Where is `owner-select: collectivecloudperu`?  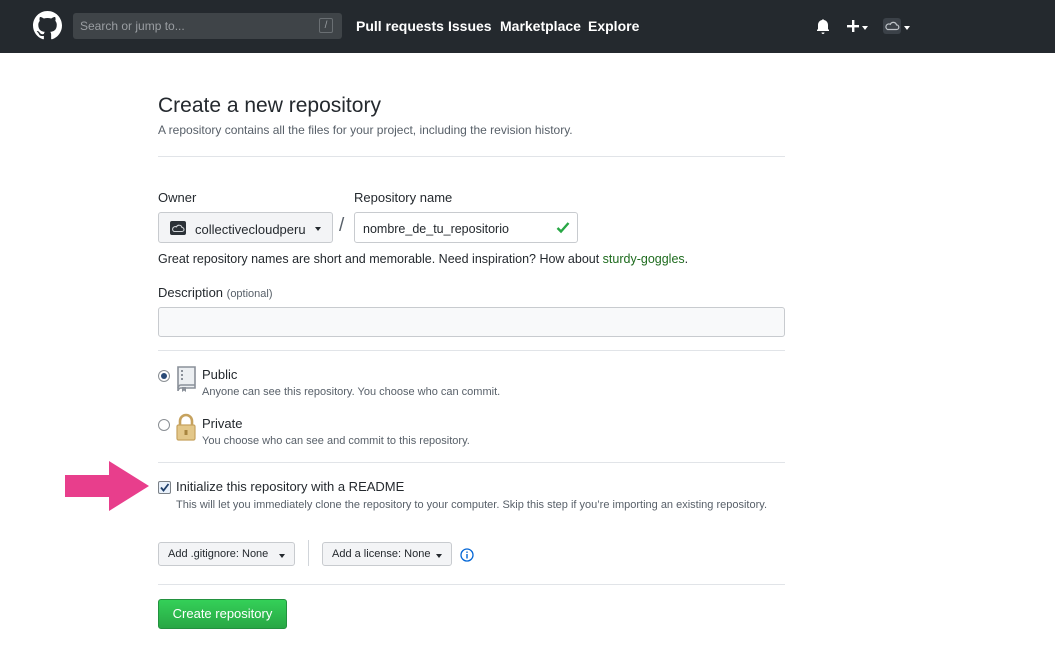
owner-select: collectivecloudperu is located at coordinates (245, 227).